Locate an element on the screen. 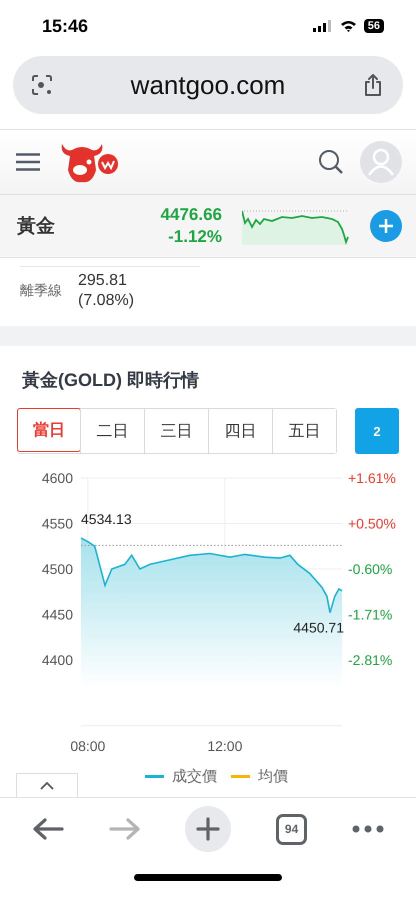  deviation-value: 295.81 is located at coordinates (103, 281).